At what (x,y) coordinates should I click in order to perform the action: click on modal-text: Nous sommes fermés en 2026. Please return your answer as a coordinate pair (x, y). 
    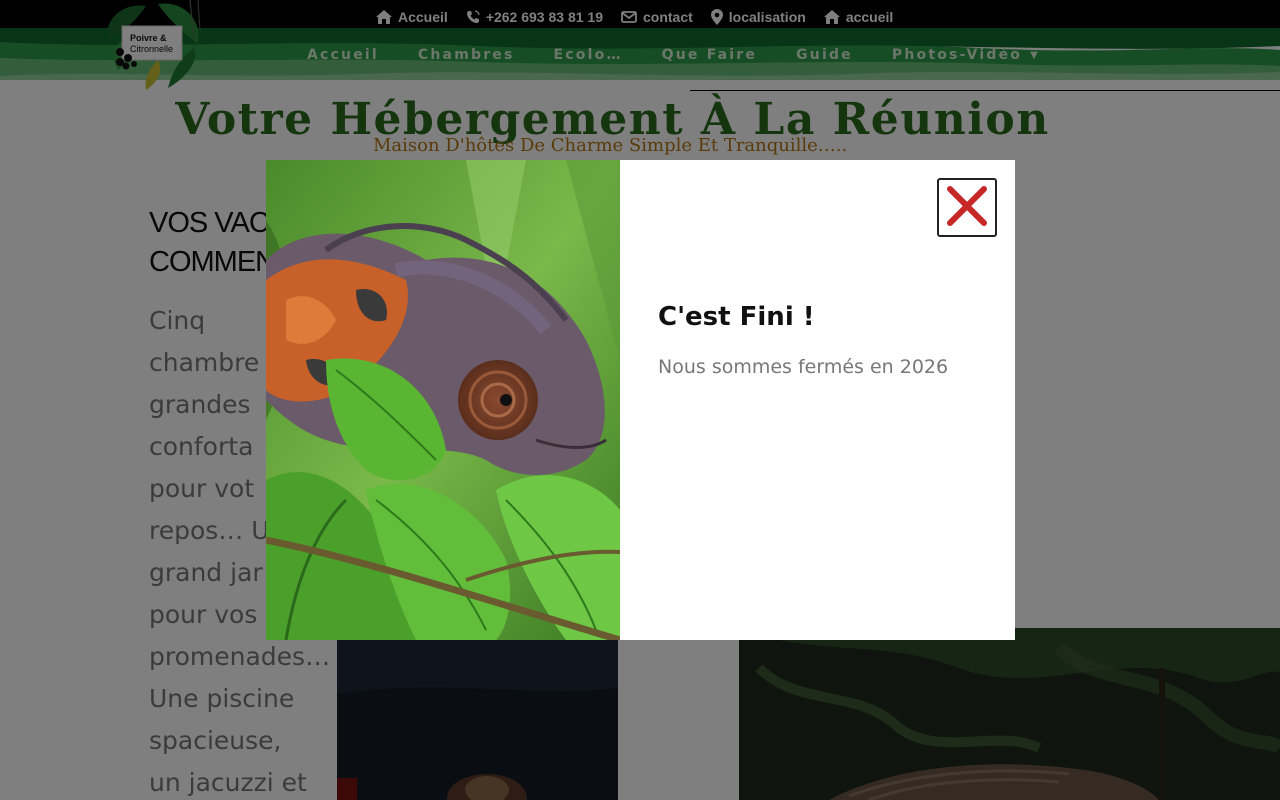
    Looking at the image, I should click on (803, 367).